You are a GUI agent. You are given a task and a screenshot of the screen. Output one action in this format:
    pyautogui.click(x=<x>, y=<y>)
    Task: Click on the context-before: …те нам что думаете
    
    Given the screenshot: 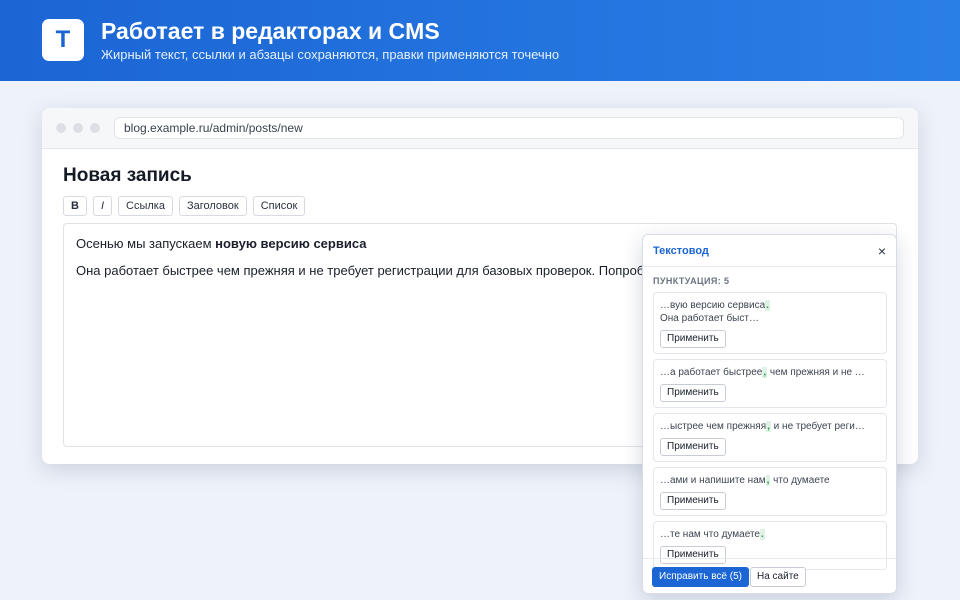 What is the action you would take?
    pyautogui.click(x=710, y=534)
    